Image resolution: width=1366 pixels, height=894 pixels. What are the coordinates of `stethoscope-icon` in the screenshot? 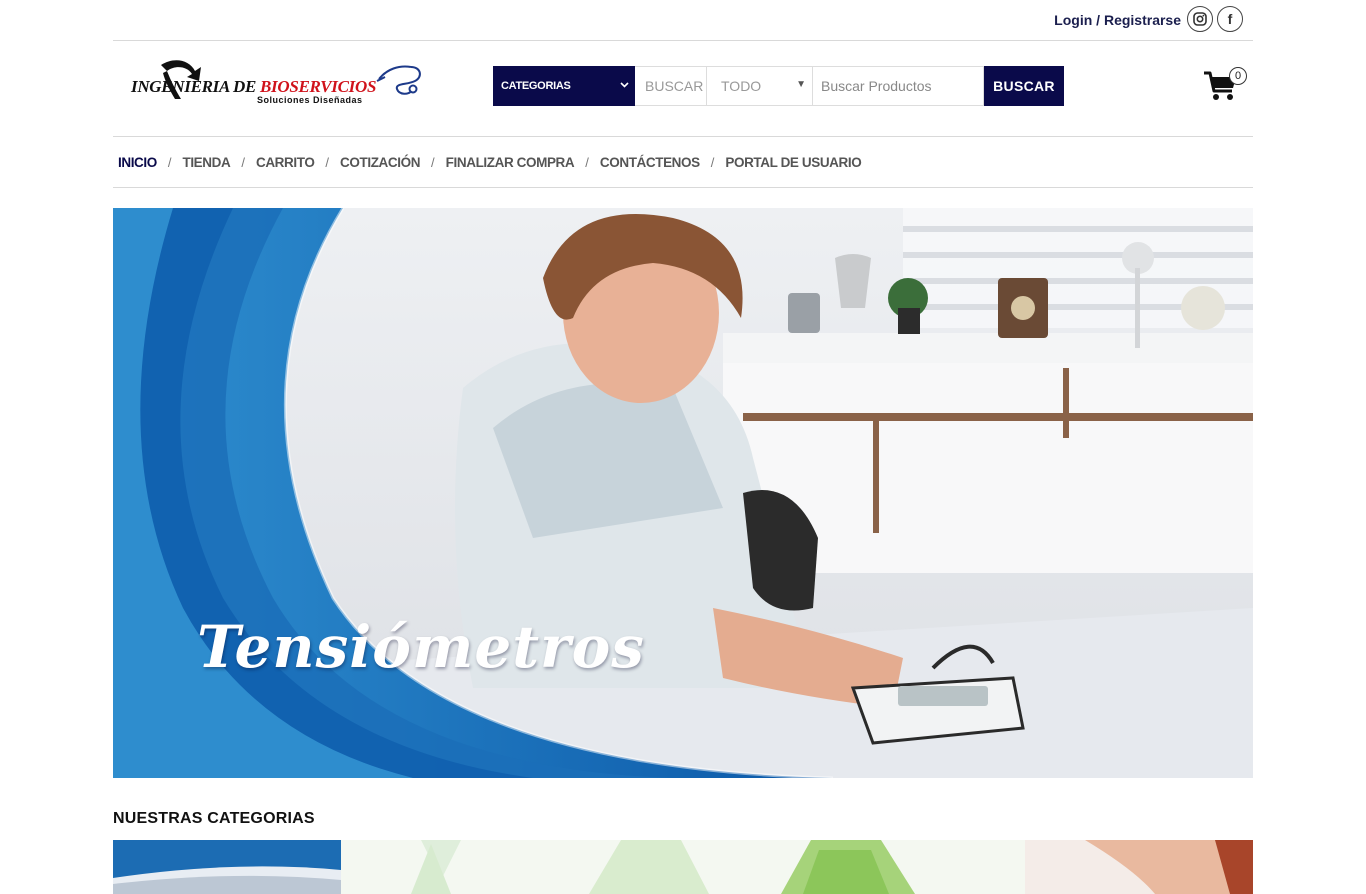 It's located at (398, 80).